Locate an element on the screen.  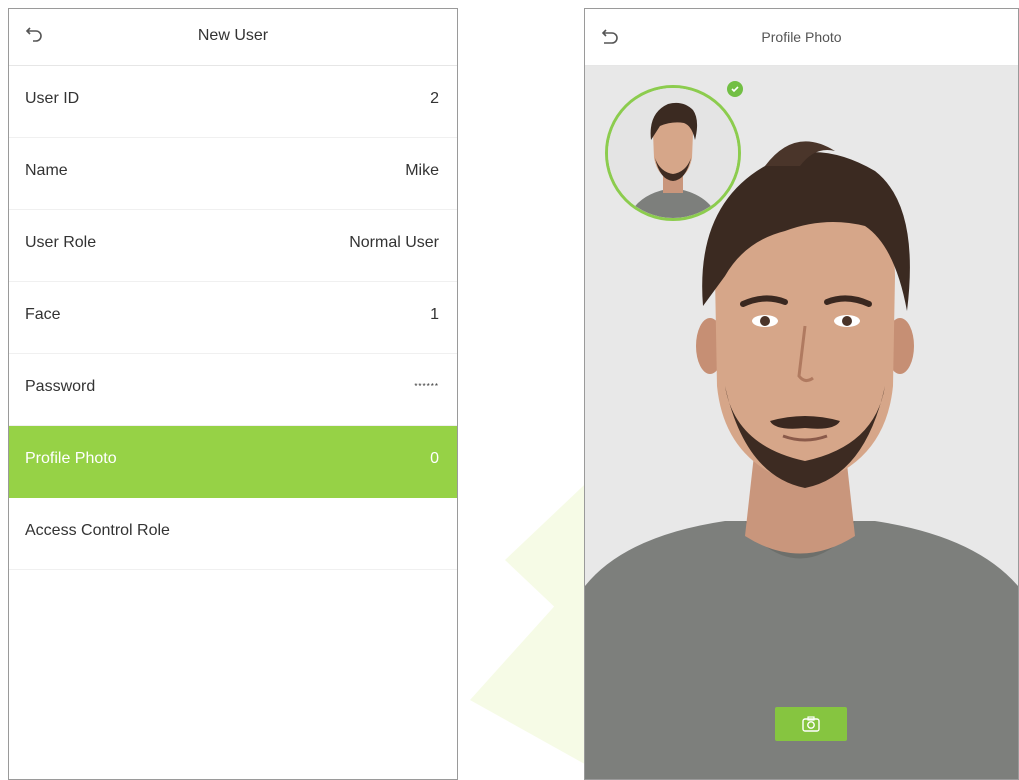
page-title: New User is located at coordinates (233, 35).